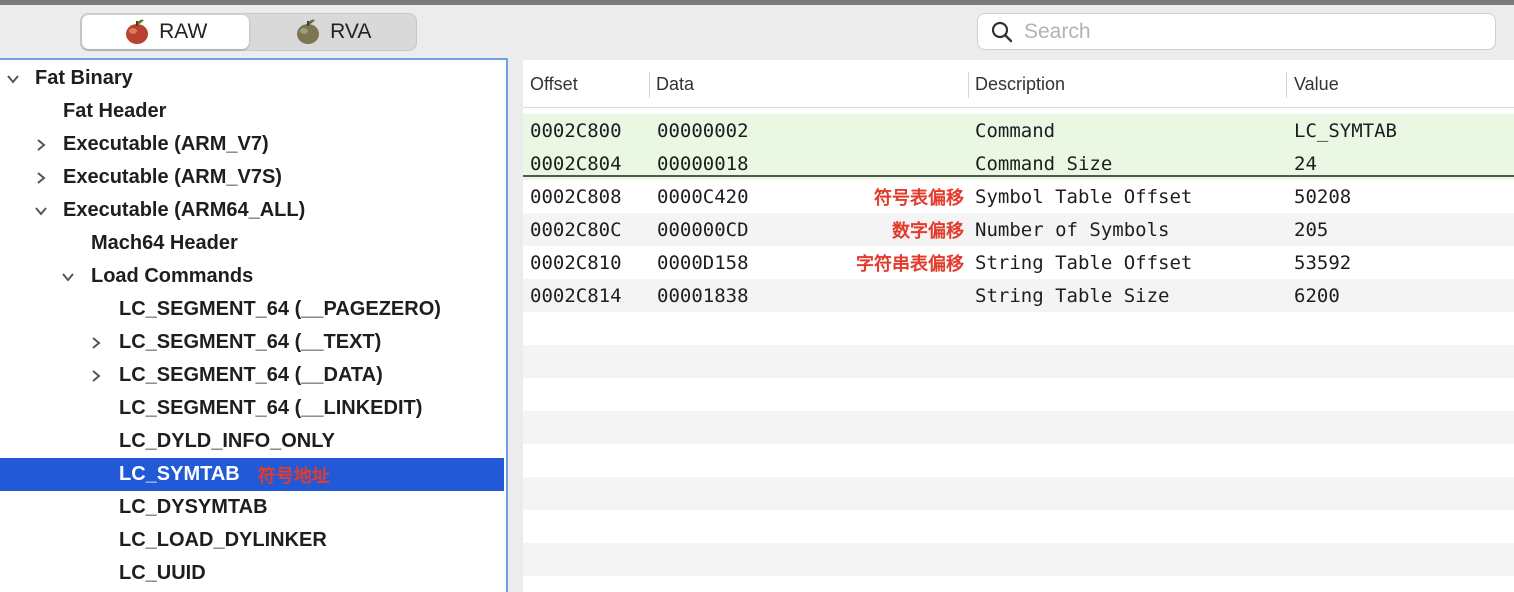  Describe the element at coordinates (703, 197) in the screenshot. I see `cell-data: 0000C420` at that location.